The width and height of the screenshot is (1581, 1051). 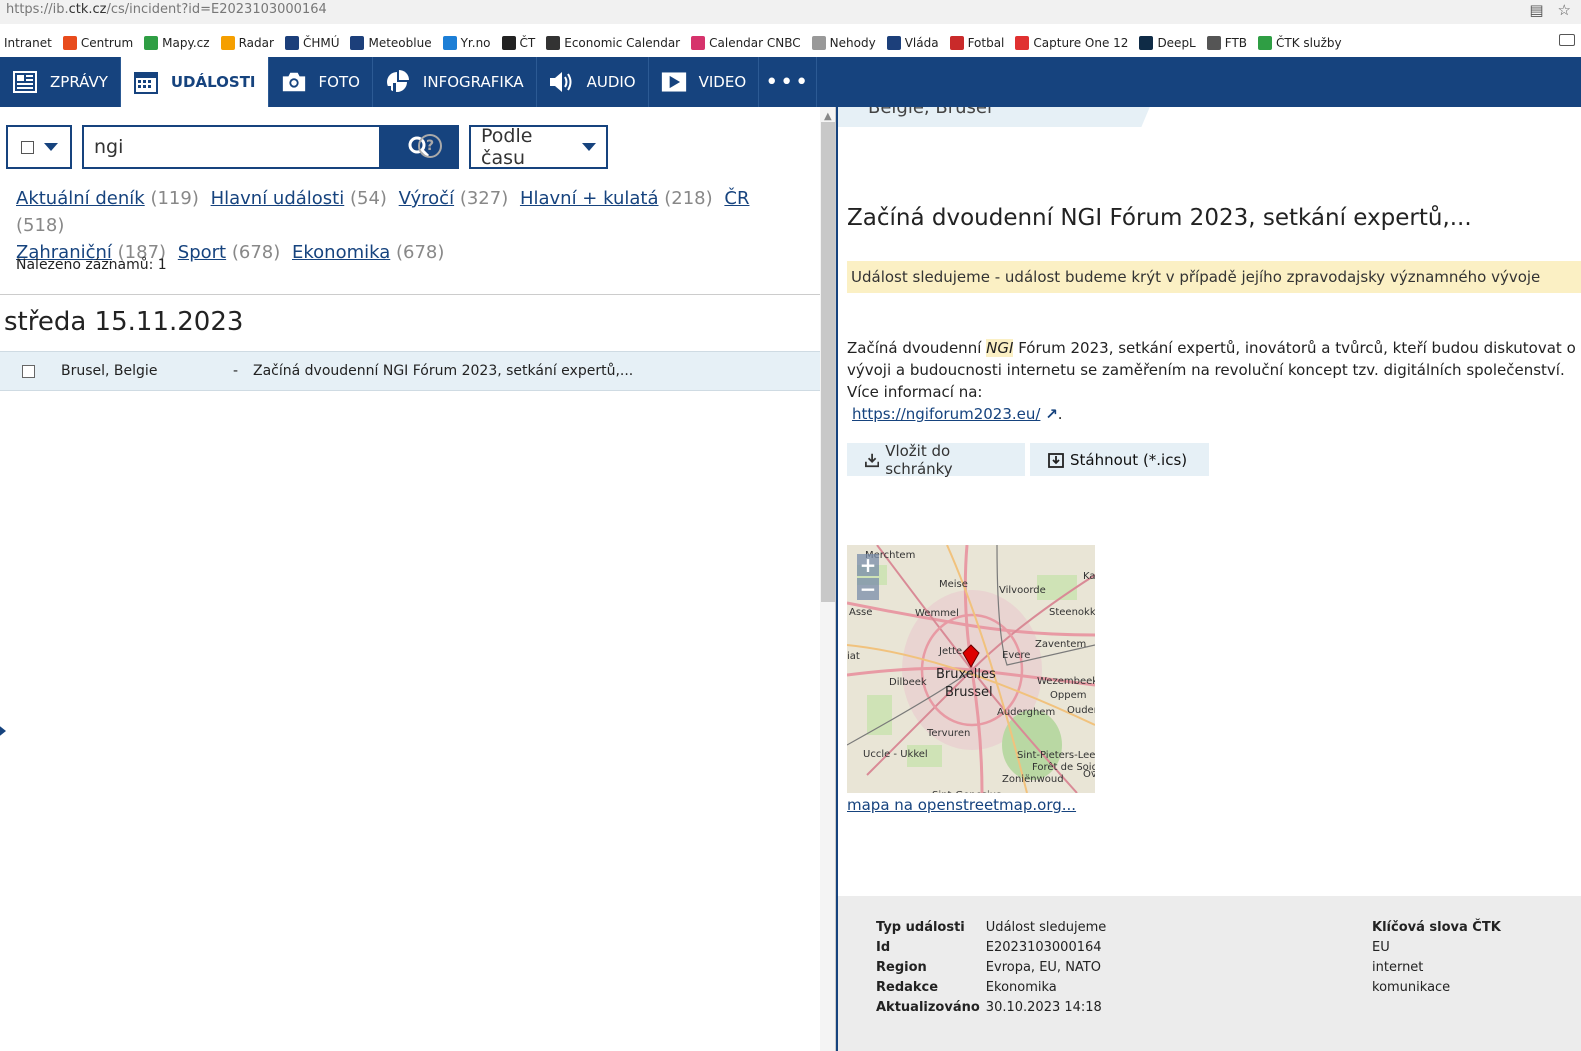 I want to click on nav-label: AUDIO, so click(x=611, y=82).